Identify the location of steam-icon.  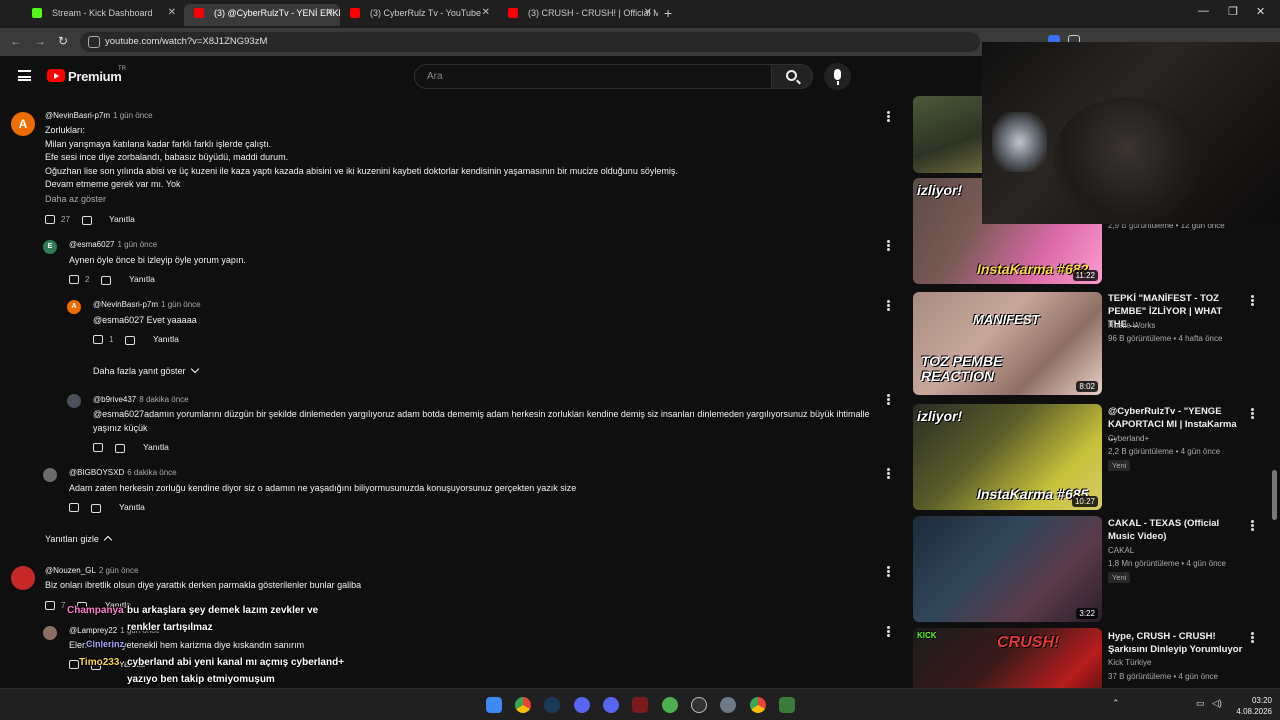
(552, 705).